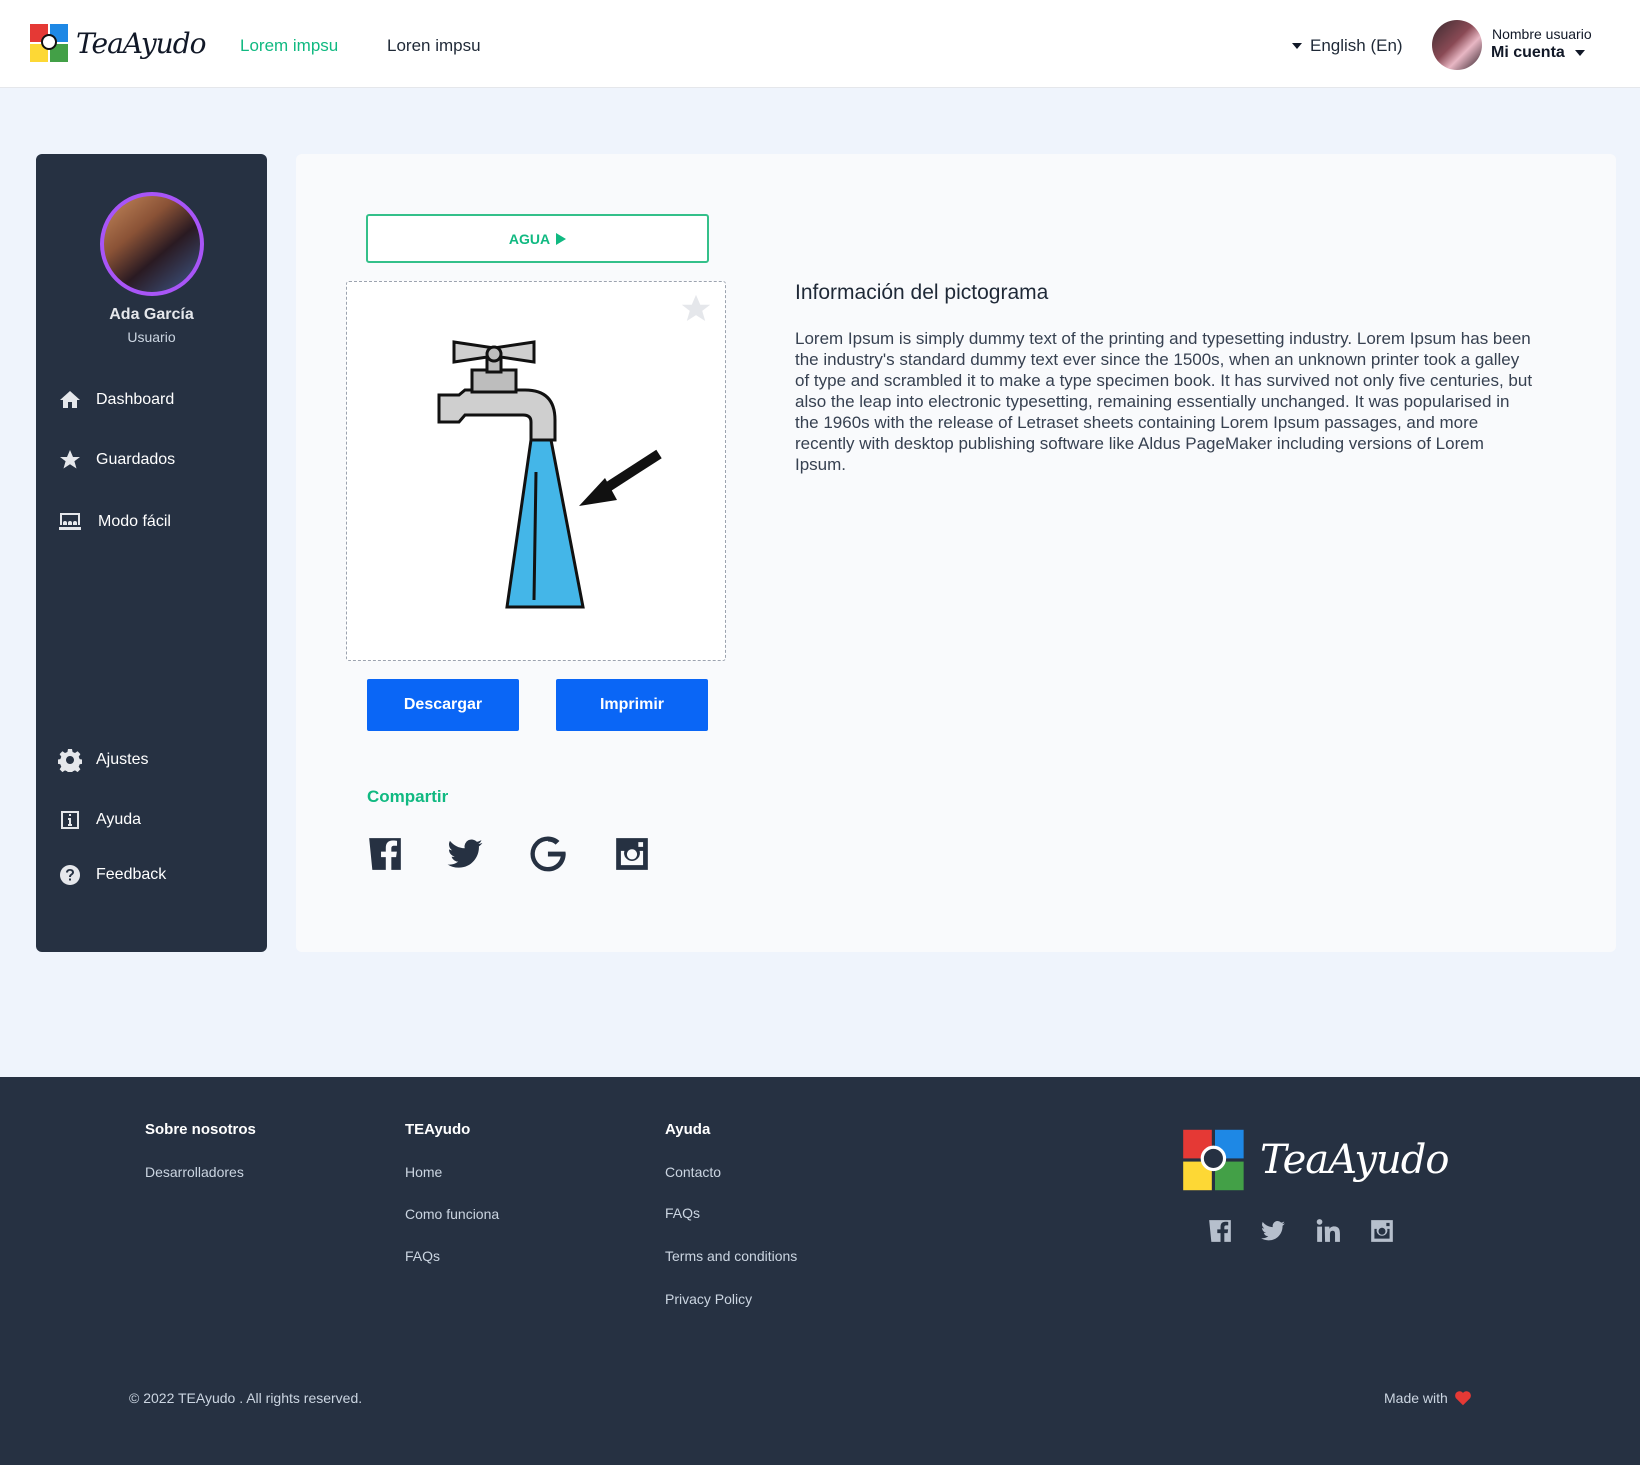 This screenshot has width=1640, height=1465. What do you see at coordinates (548, 854) in the screenshot?
I see `google-icon` at bounding box center [548, 854].